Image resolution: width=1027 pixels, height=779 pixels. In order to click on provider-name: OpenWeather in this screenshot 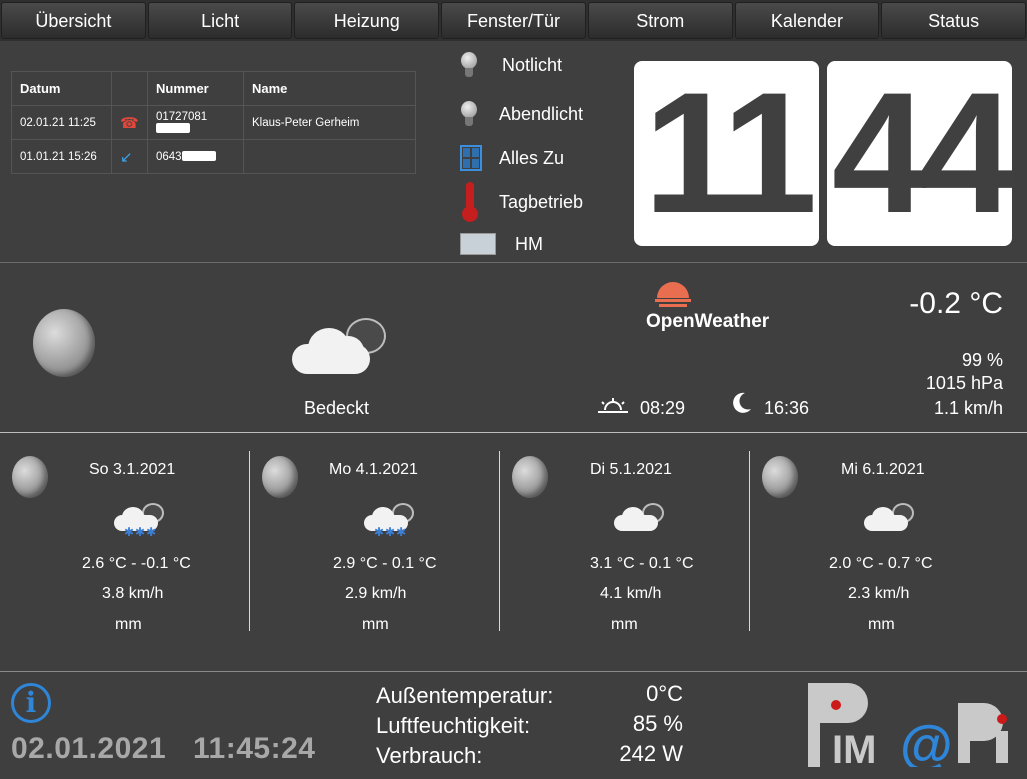, I will do `click(708, 321)`.